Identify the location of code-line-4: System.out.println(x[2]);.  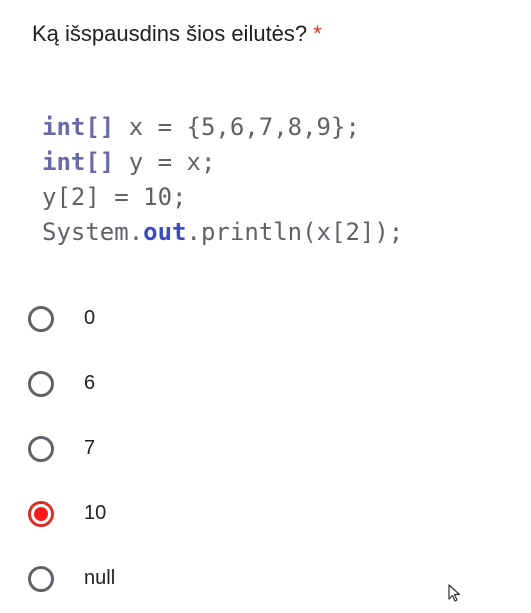
(222, 232).